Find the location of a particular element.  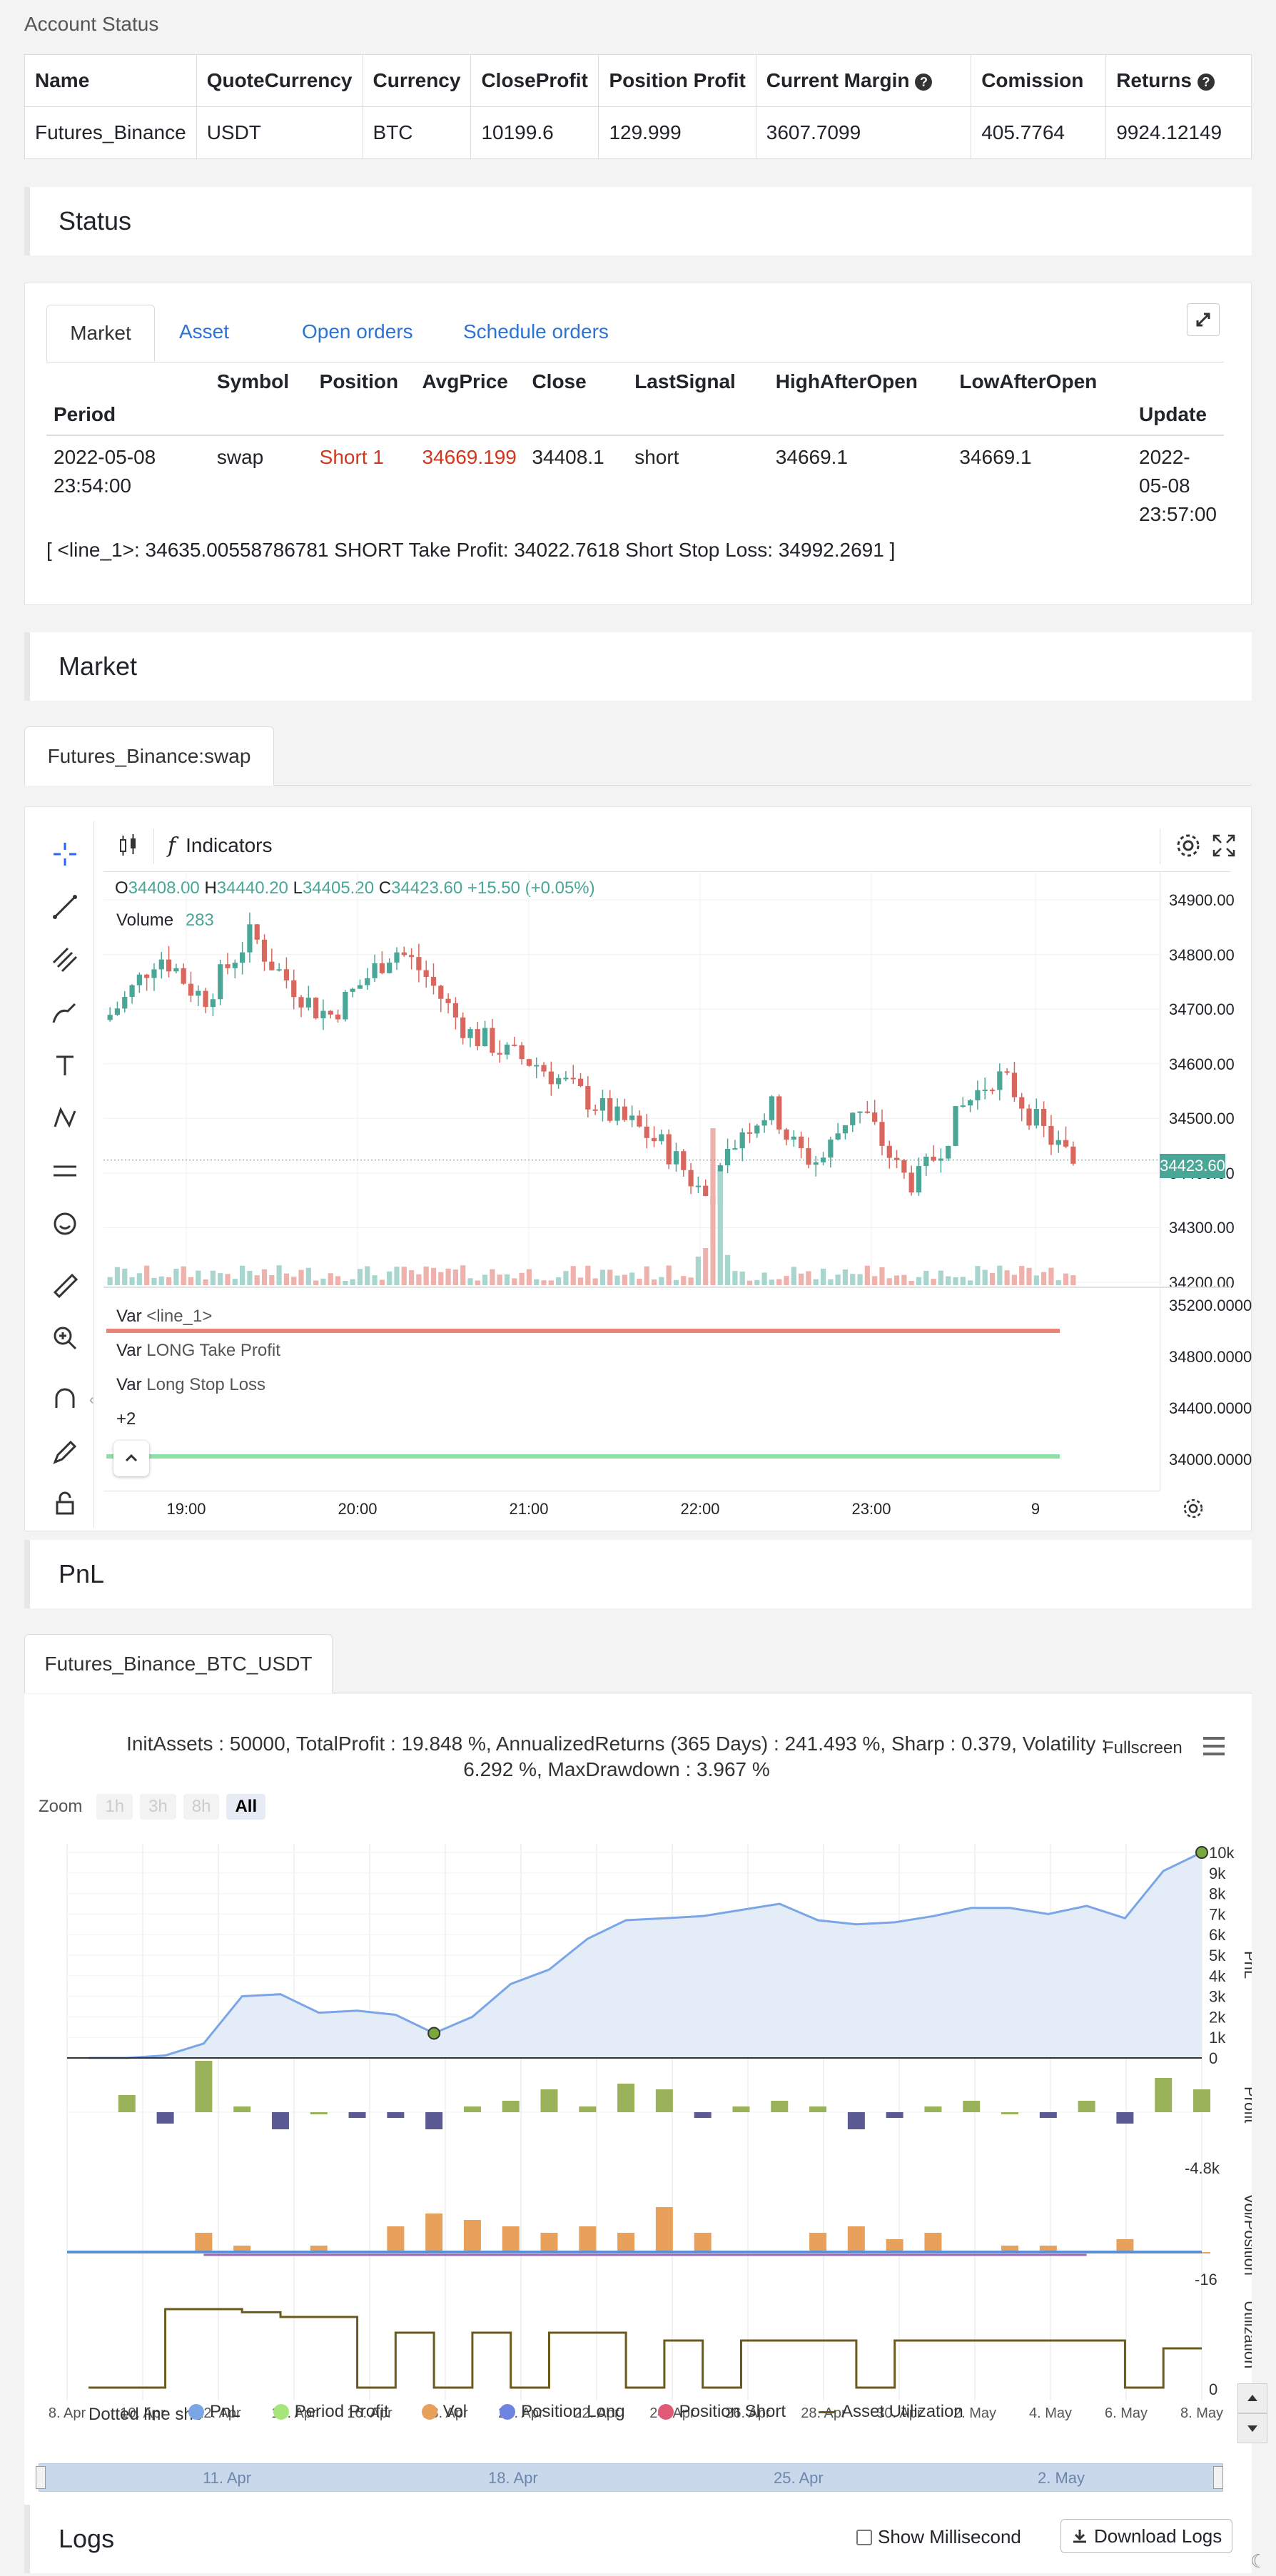

cell-period: 2022-05-08 23:54:00 is located at coordinates (128, 486).